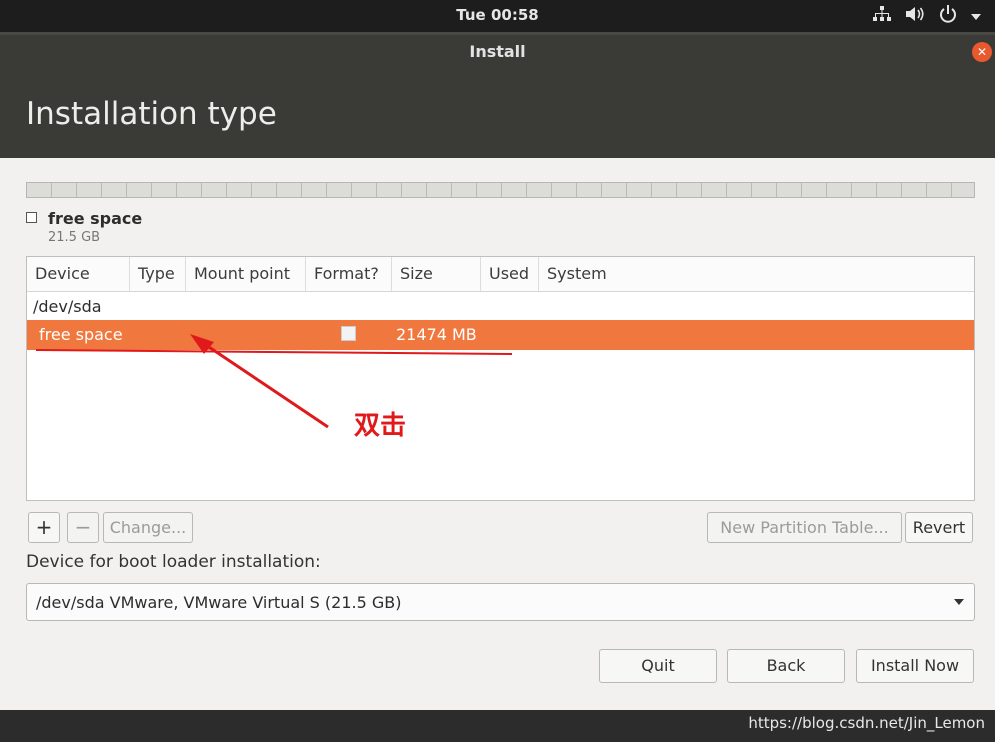  What do you see at coordinates (348, 333) in the screenshot?
I see `format-checkbox` at bounding box center [348, 333].